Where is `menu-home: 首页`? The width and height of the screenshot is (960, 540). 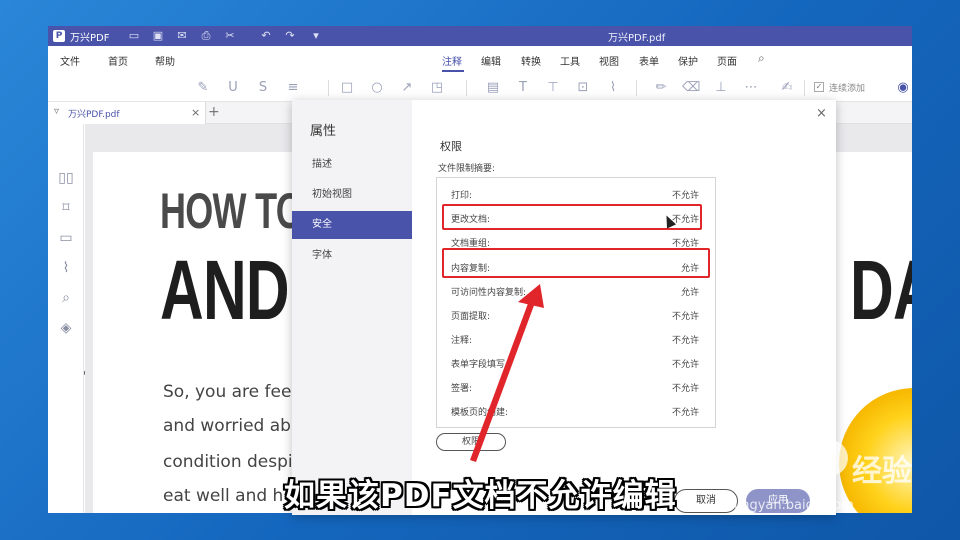
menu-home: 首页 is located at coordinates (118, 60).